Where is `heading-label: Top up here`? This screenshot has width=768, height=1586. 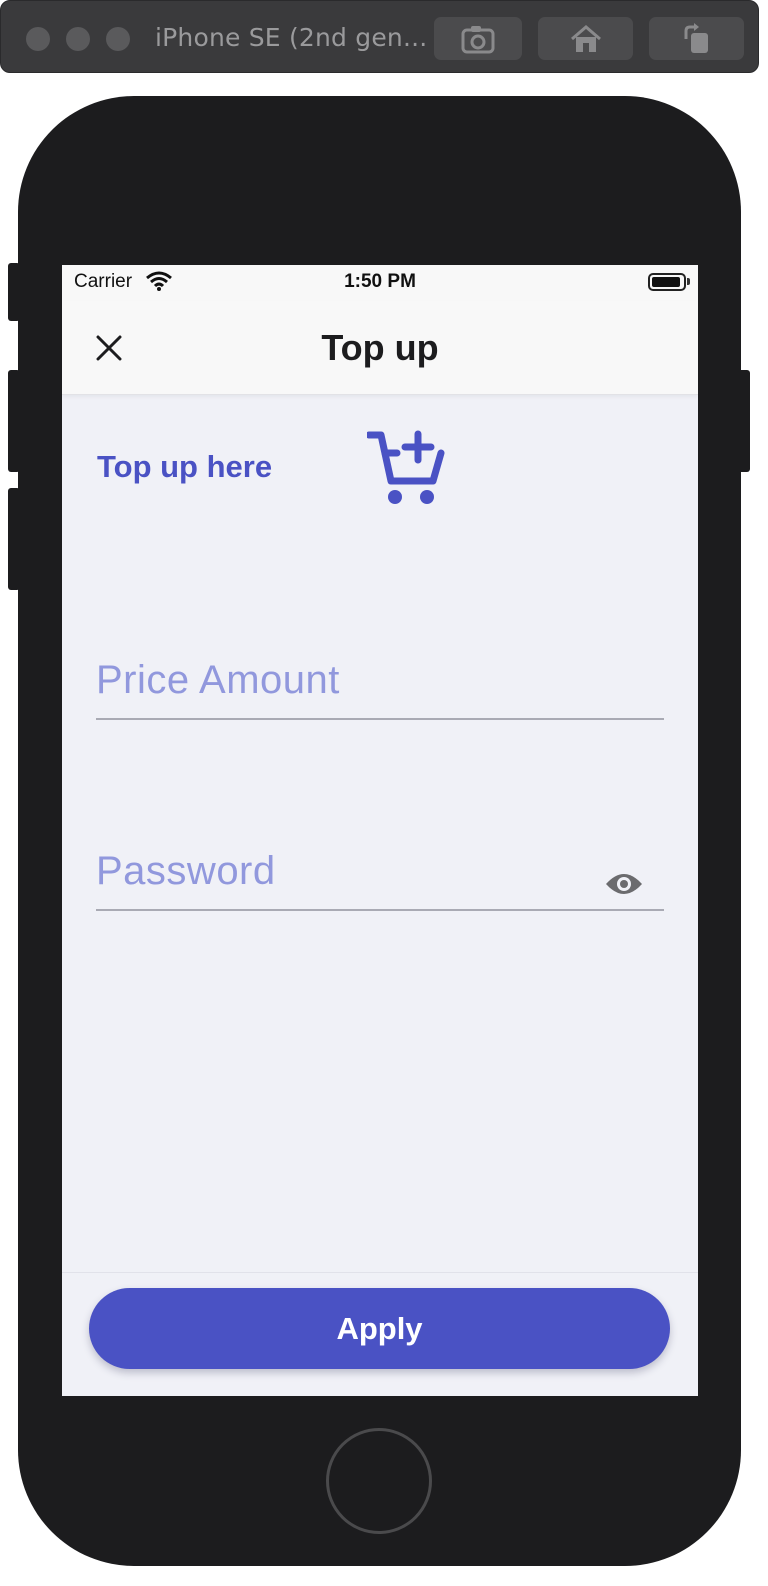
heading-label: Top up here is located at coordinates (185, 466).